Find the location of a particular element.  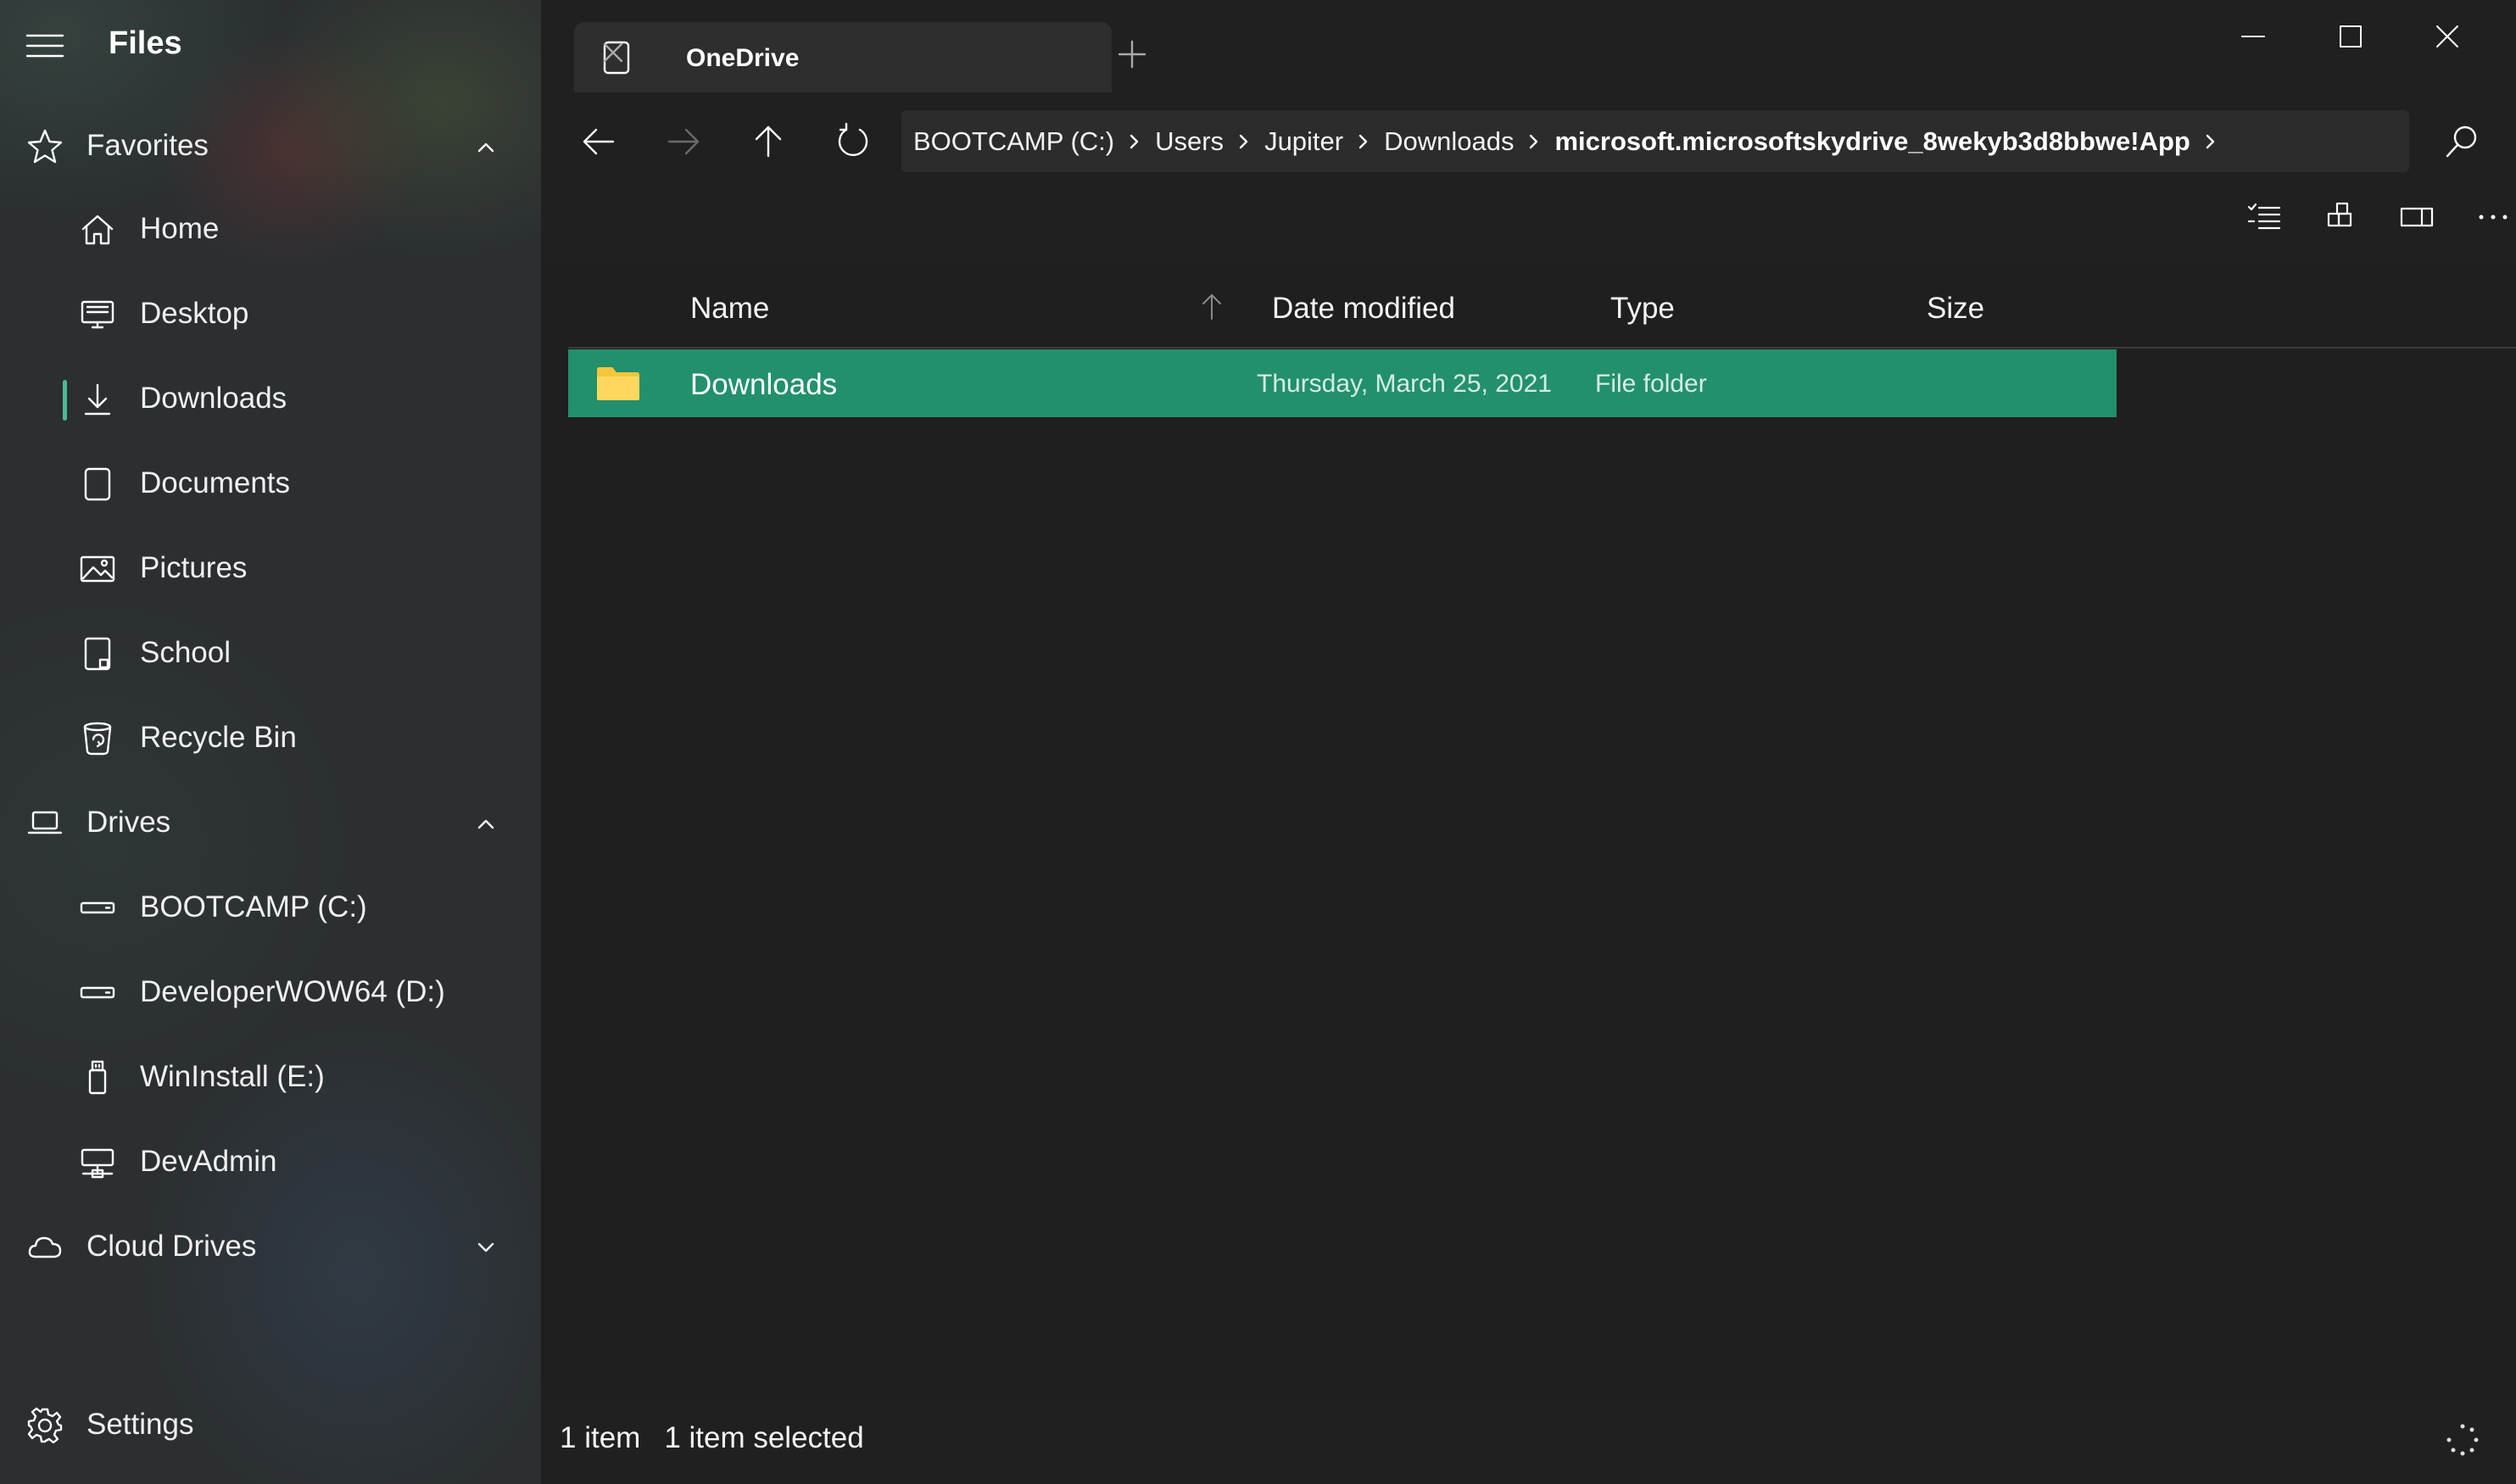

sidebar-item-pictures: Pictures is located at coordinates (270, 569).